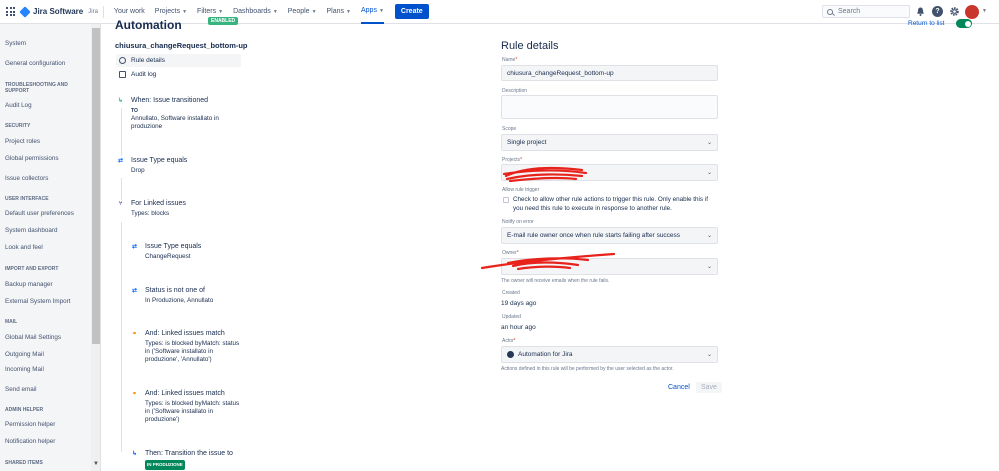 This screenshot has width=999, height=471. I want to click on jira-logo: Jira Software Jira, so click(58, 11).